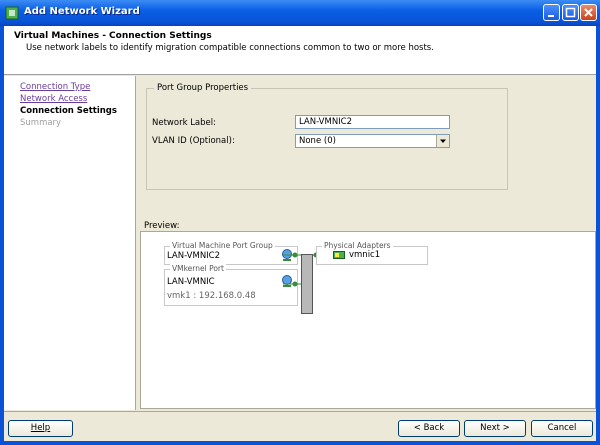 This screenshot has width=600, height=445. What do you see at coordinates (55, 87) in the screenshot?
I see `step-connection-type: Connection Type` at bounding box center [55, 87].